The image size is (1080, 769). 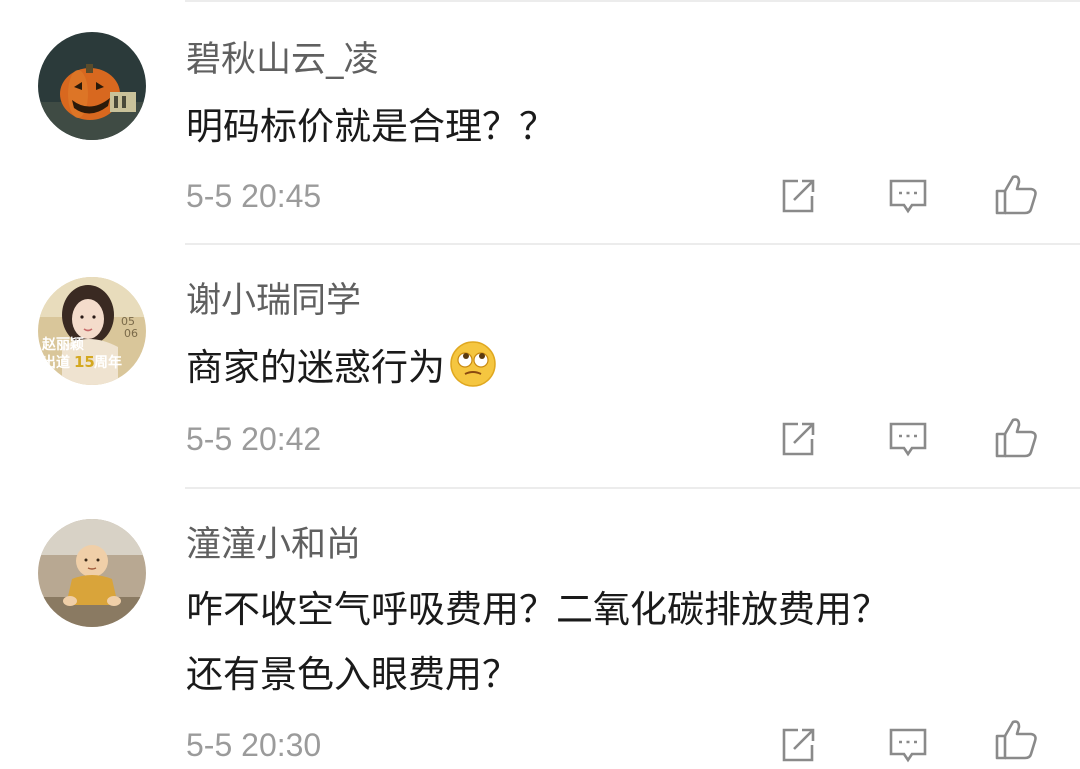 I want to click on bemused-face-icon, so click(x=473, y=372).